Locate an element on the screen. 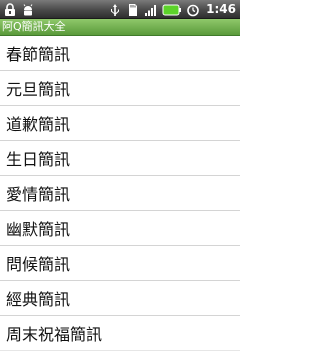  status-notifications is located at coordinates (19, 9).